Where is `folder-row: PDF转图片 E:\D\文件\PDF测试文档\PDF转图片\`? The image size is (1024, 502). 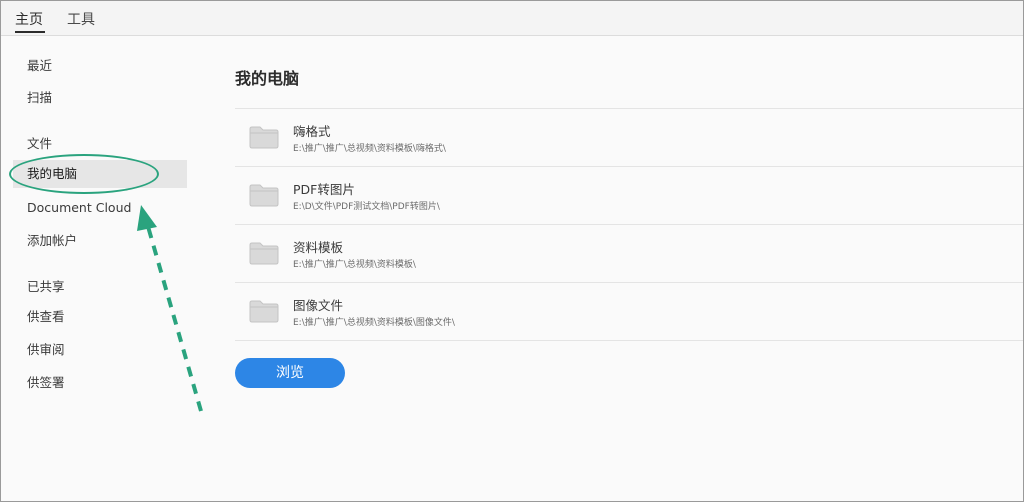 folder-row: PDF转图片 E:\D\文件\PDF测试文档\PDF转图片\ is located at coordinates (629, 196).